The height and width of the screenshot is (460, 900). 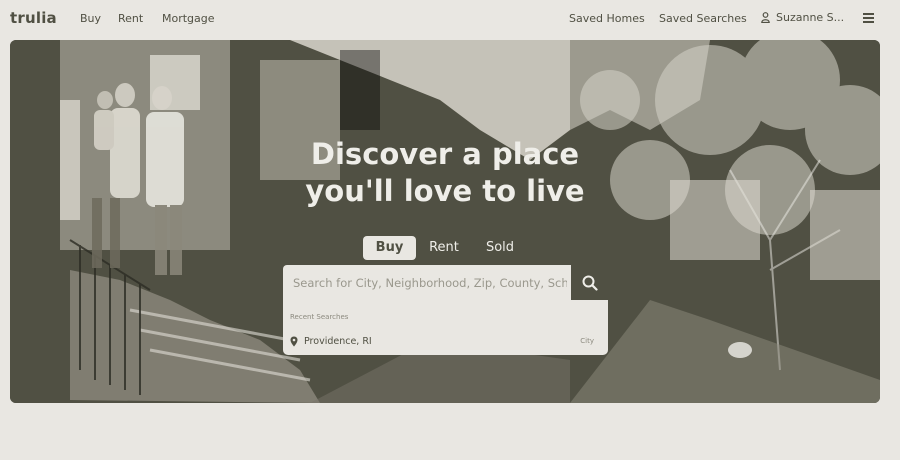 I want to click on nav-link-mortgage: Mortgage, so click(x=188, y=18).